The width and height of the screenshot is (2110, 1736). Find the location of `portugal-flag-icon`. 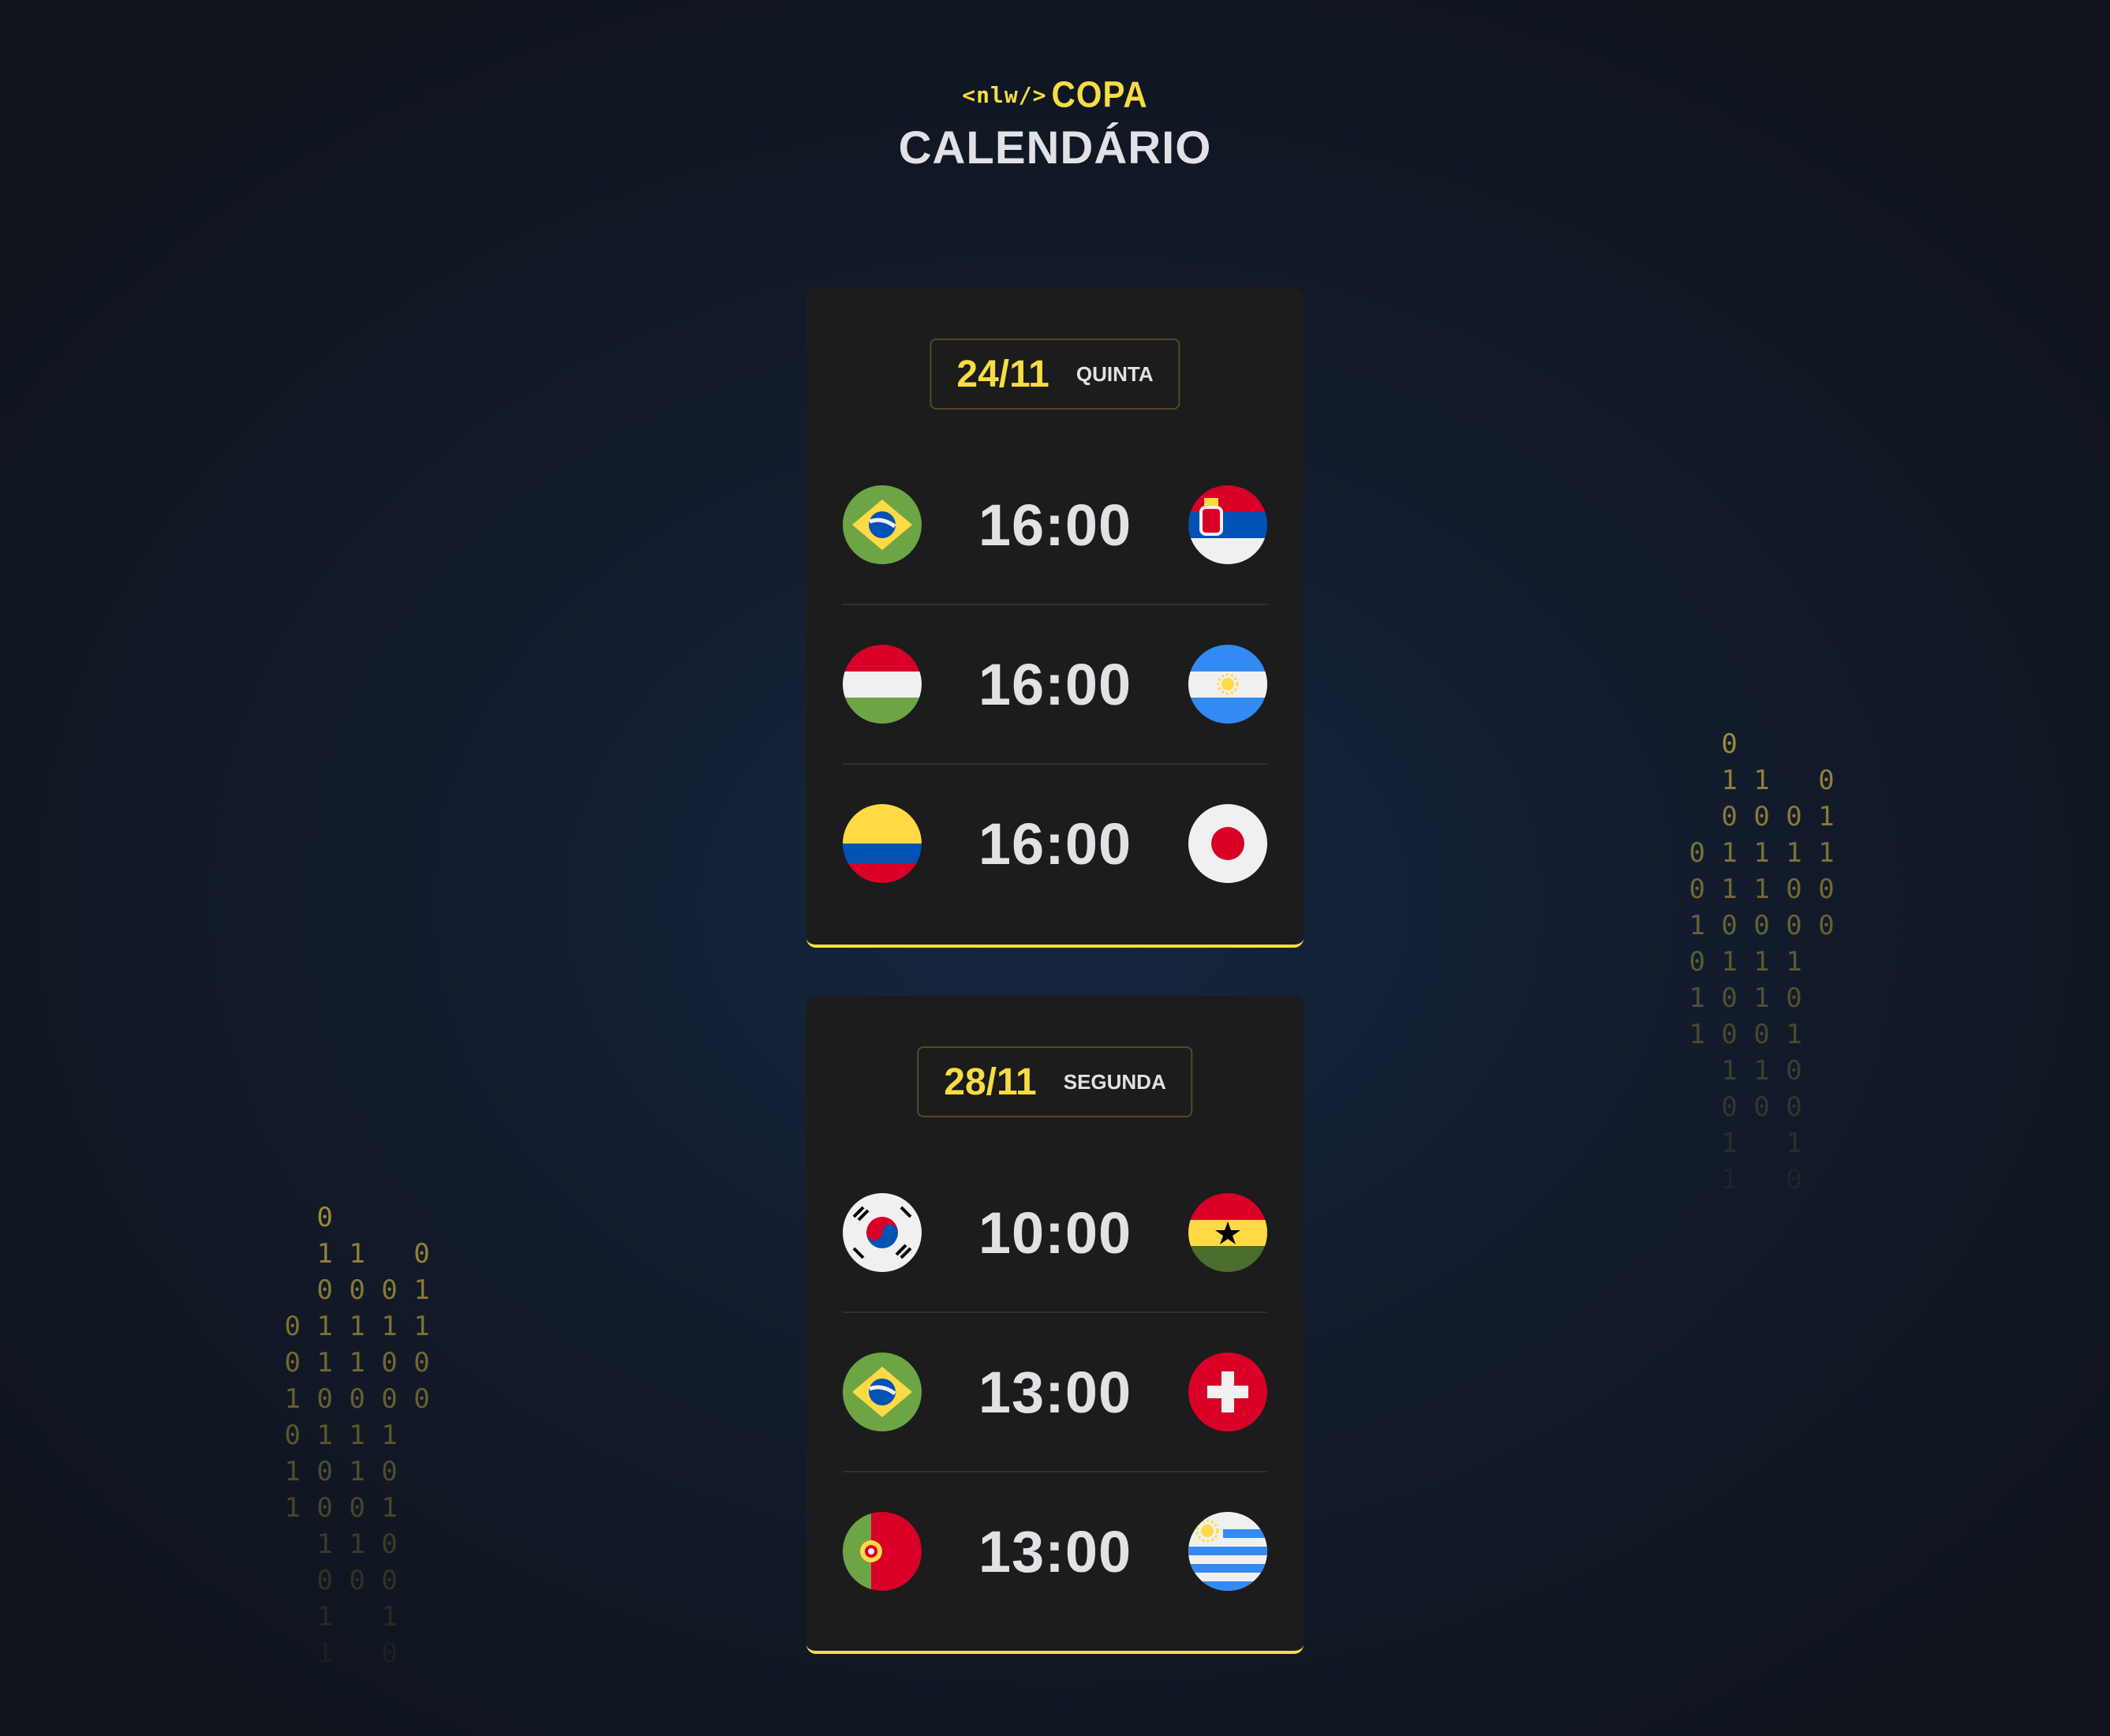

portugal-flag-icon is located at coordinates (883, 1551).